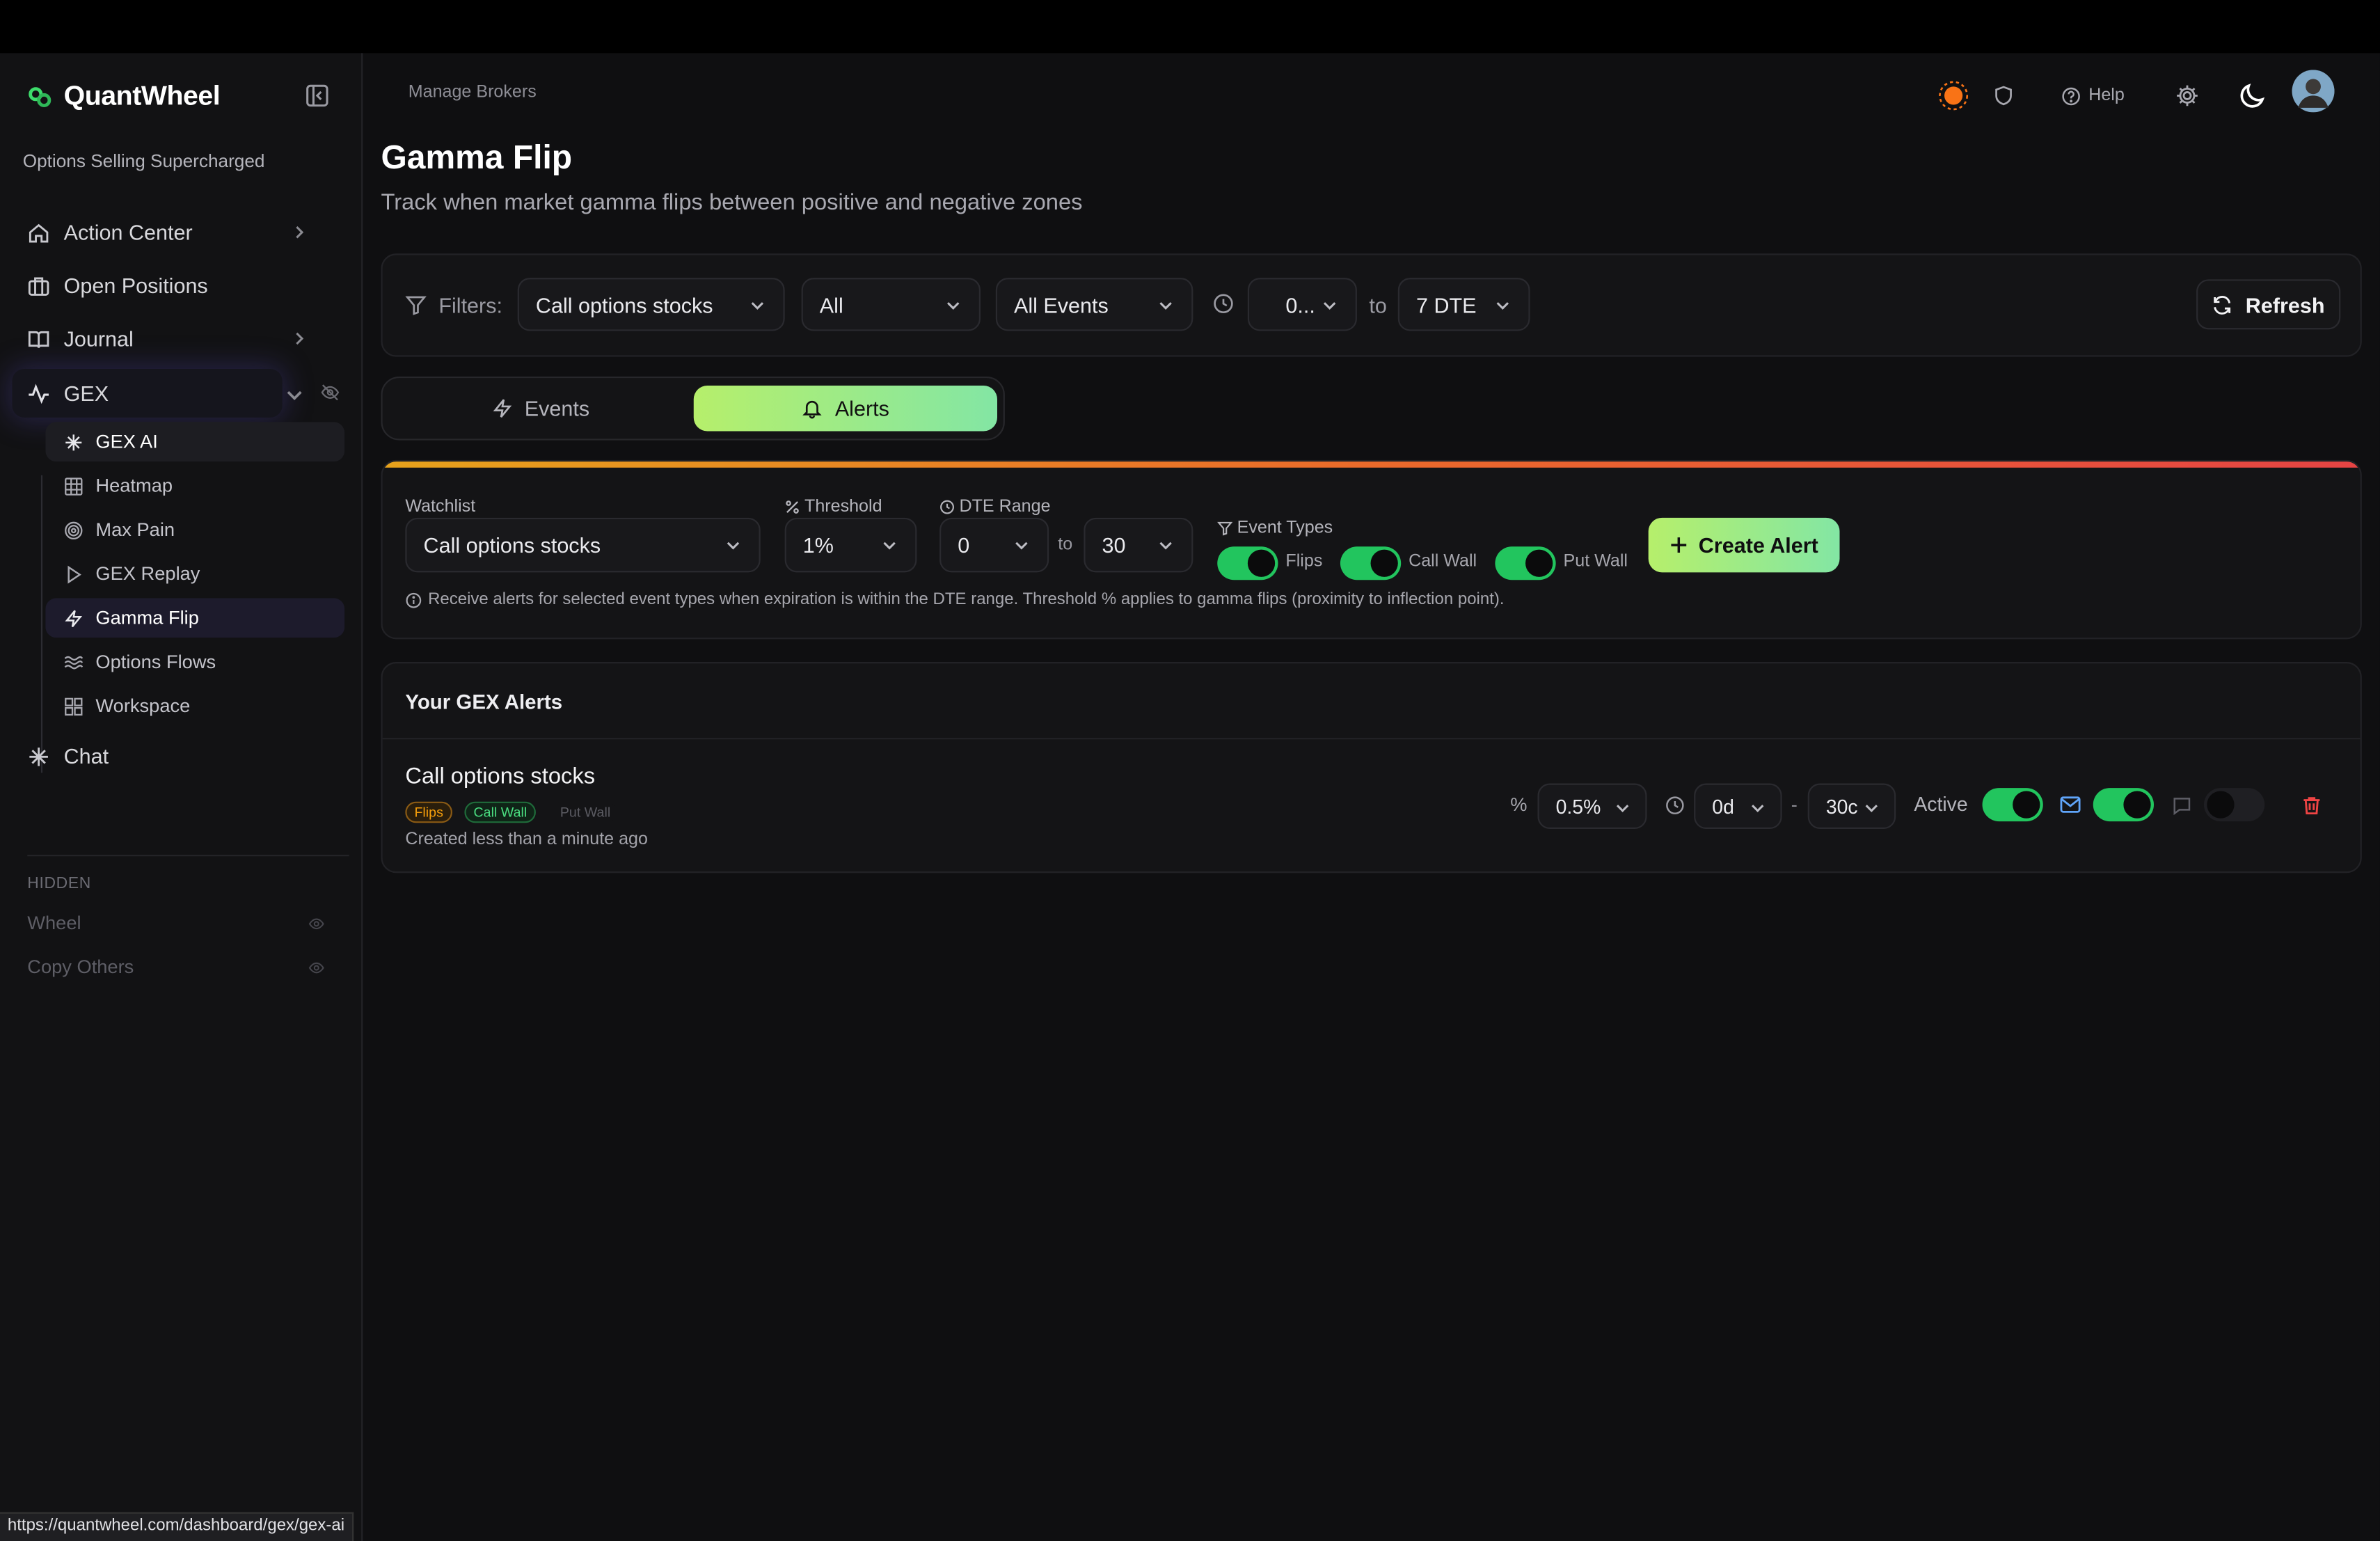 Image resolution: width=2380 pixels, height=1541 pixels. I want to click on alert-watchlist-select: Call options stocks, so click(583, 545).